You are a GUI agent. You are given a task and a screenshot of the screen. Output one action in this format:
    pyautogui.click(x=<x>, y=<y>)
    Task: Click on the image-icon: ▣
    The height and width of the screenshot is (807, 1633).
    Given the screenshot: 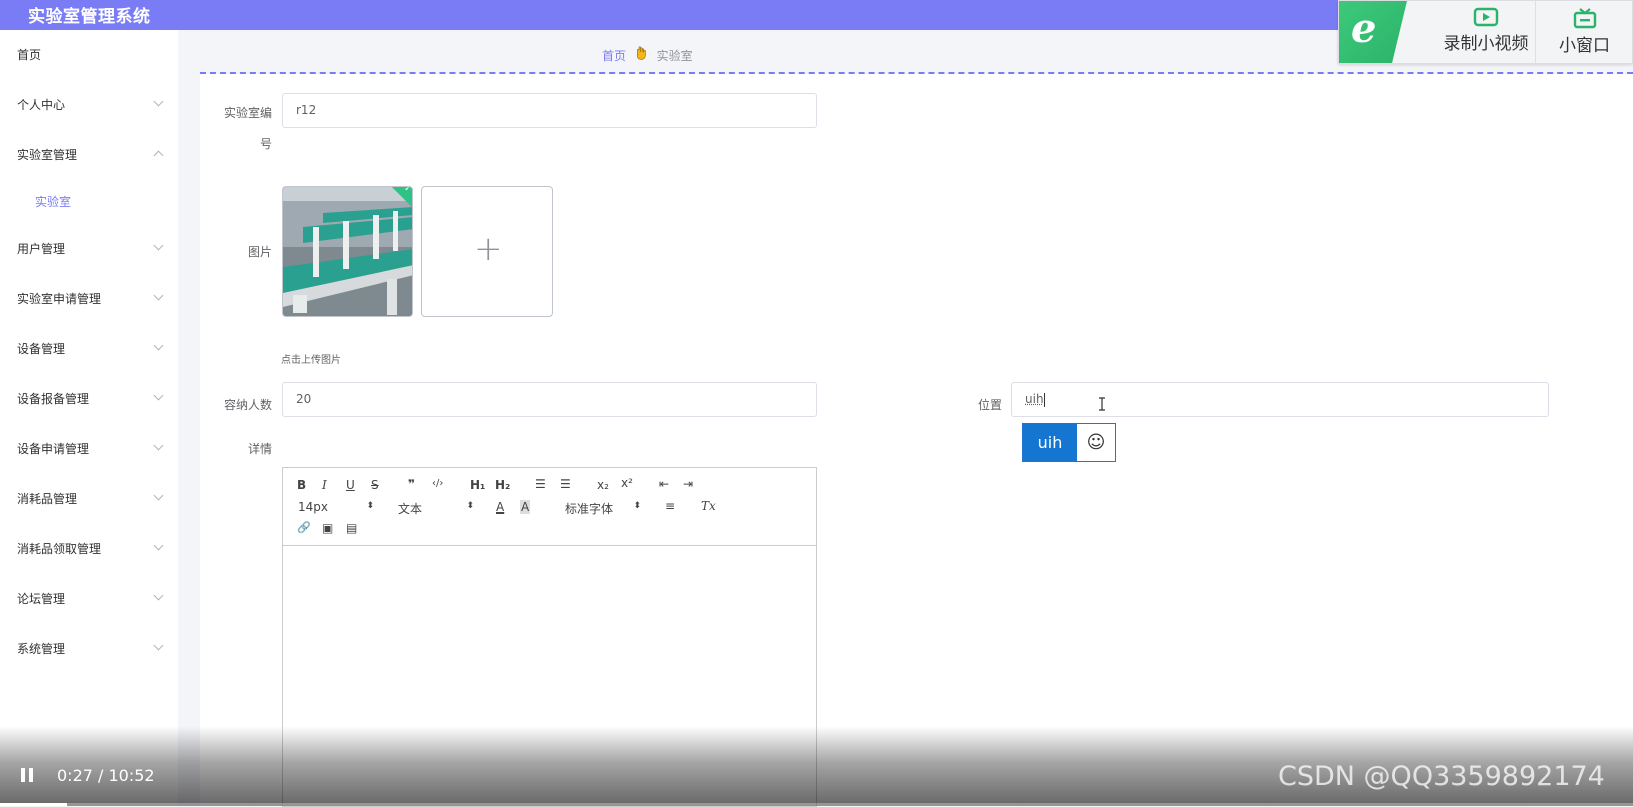 What is the action you would take?
    pyautogui.click(x=327, y=528)
    